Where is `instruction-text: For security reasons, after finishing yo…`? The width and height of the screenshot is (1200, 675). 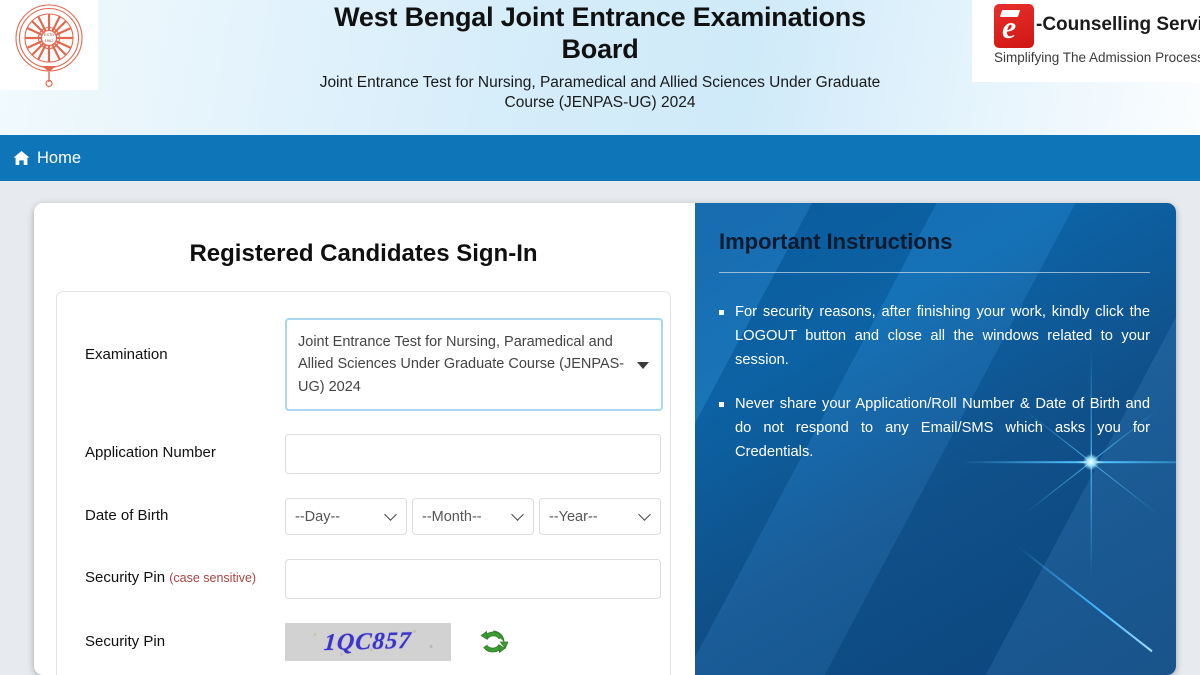
instruction-text: For security reasons, after finishing yo… is located at coordinates (942, 336).